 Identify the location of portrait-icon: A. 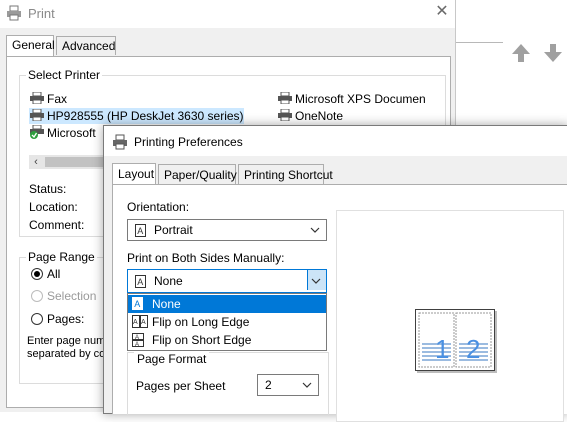
(140, 232).